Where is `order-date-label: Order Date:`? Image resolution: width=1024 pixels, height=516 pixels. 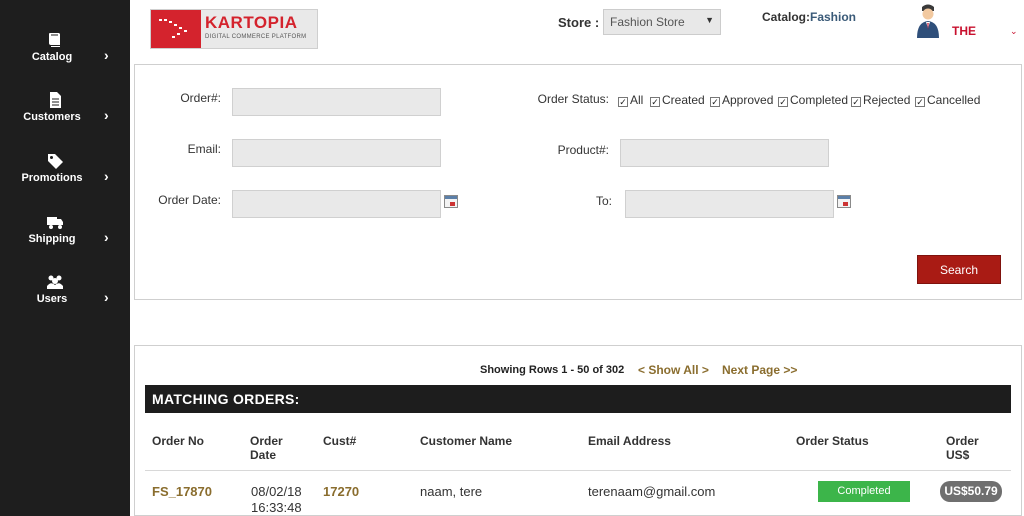
order-date-label: Order Date: is located at coordinates (189, 200).